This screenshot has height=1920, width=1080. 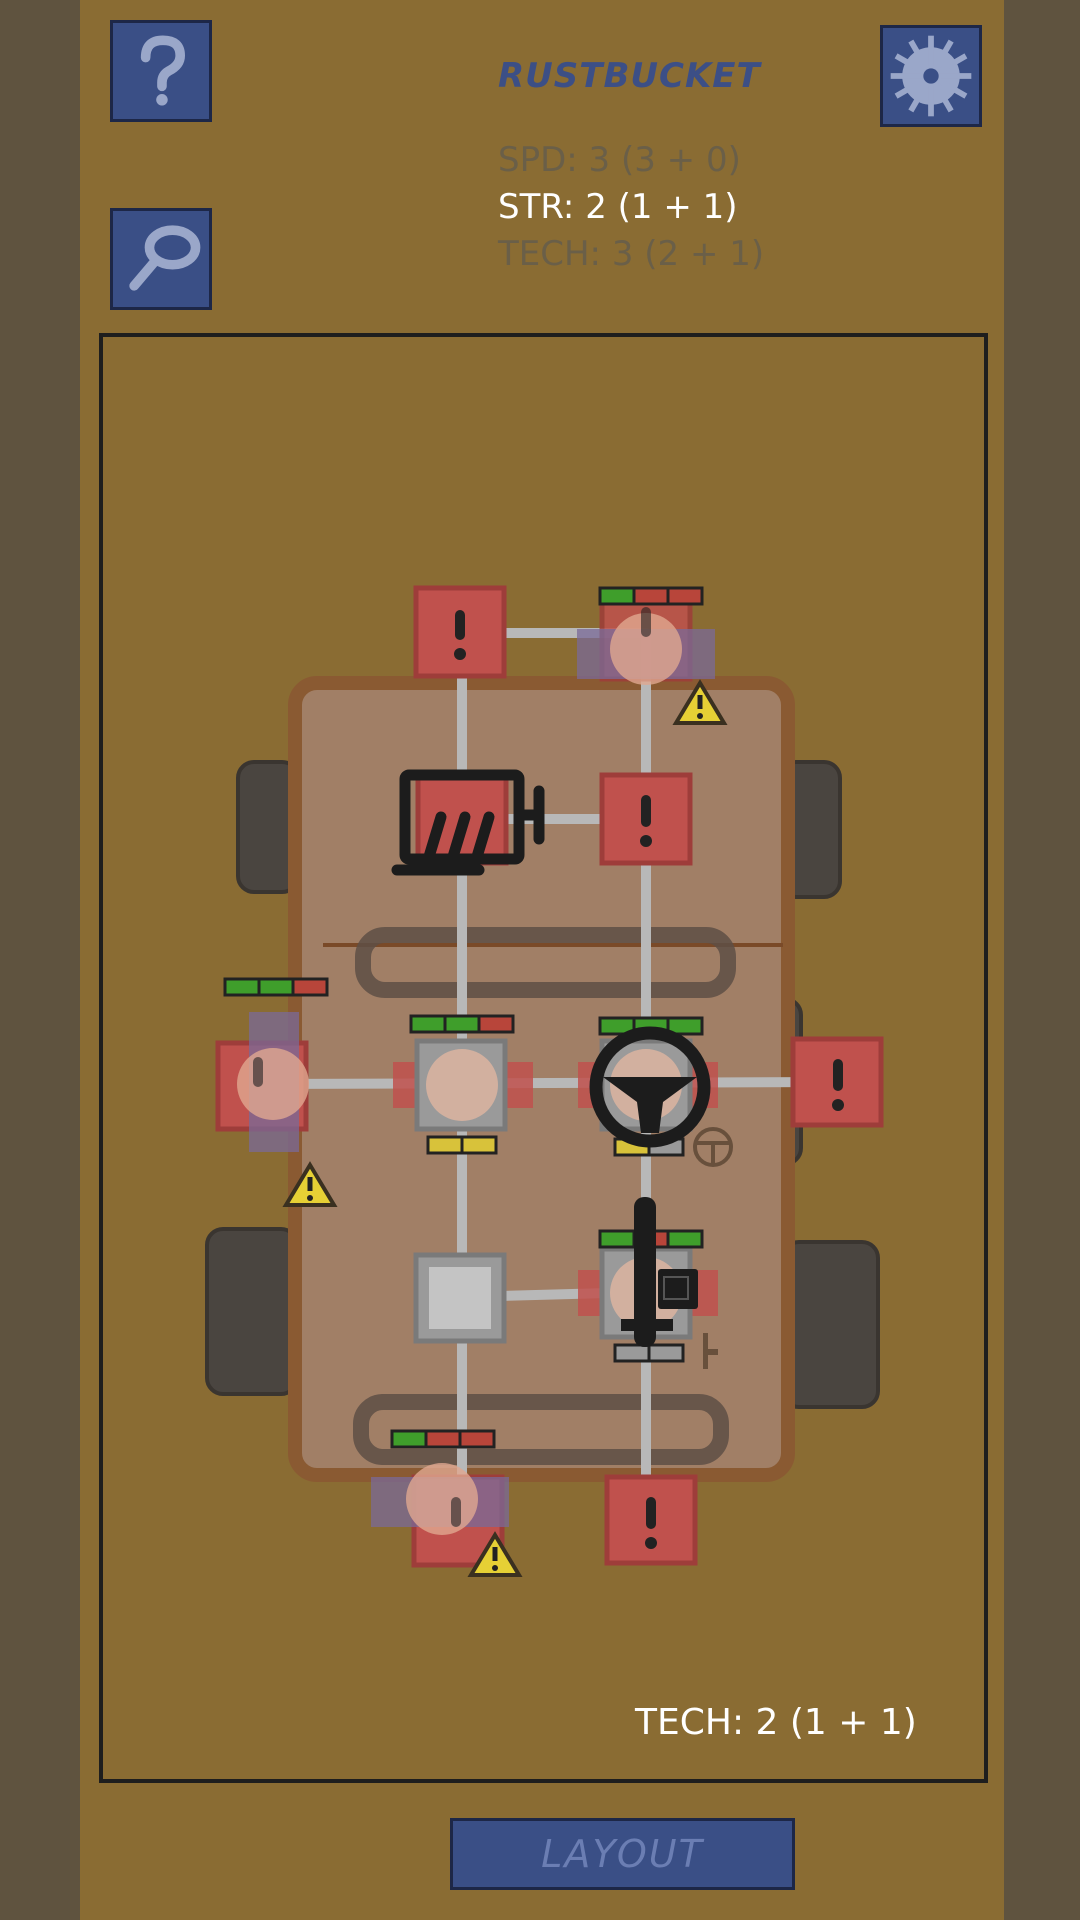 I want to click on stat-tech: TECH: 3 (2 + 1), so click(x=631, y=254).